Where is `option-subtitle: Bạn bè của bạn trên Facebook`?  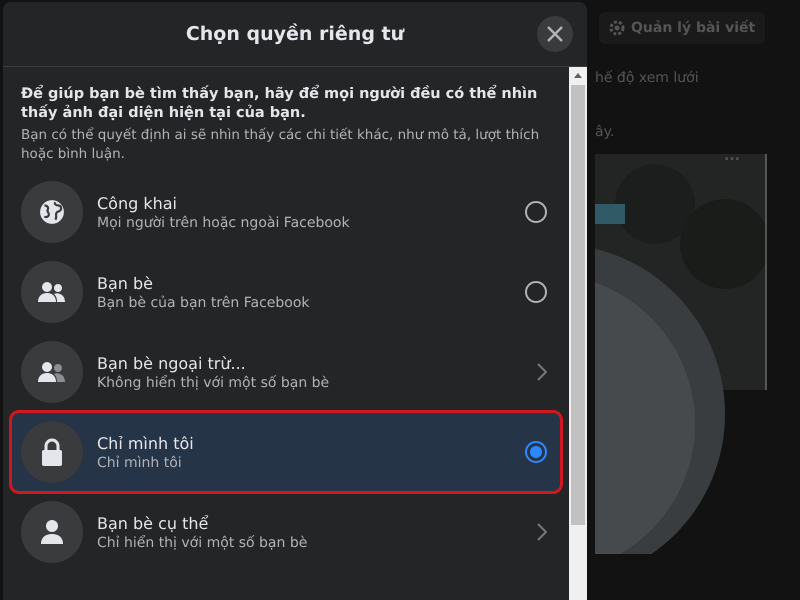 option-subtitle: Bạn bè của bạn trên Facebook is located at coordinates (204, 302).